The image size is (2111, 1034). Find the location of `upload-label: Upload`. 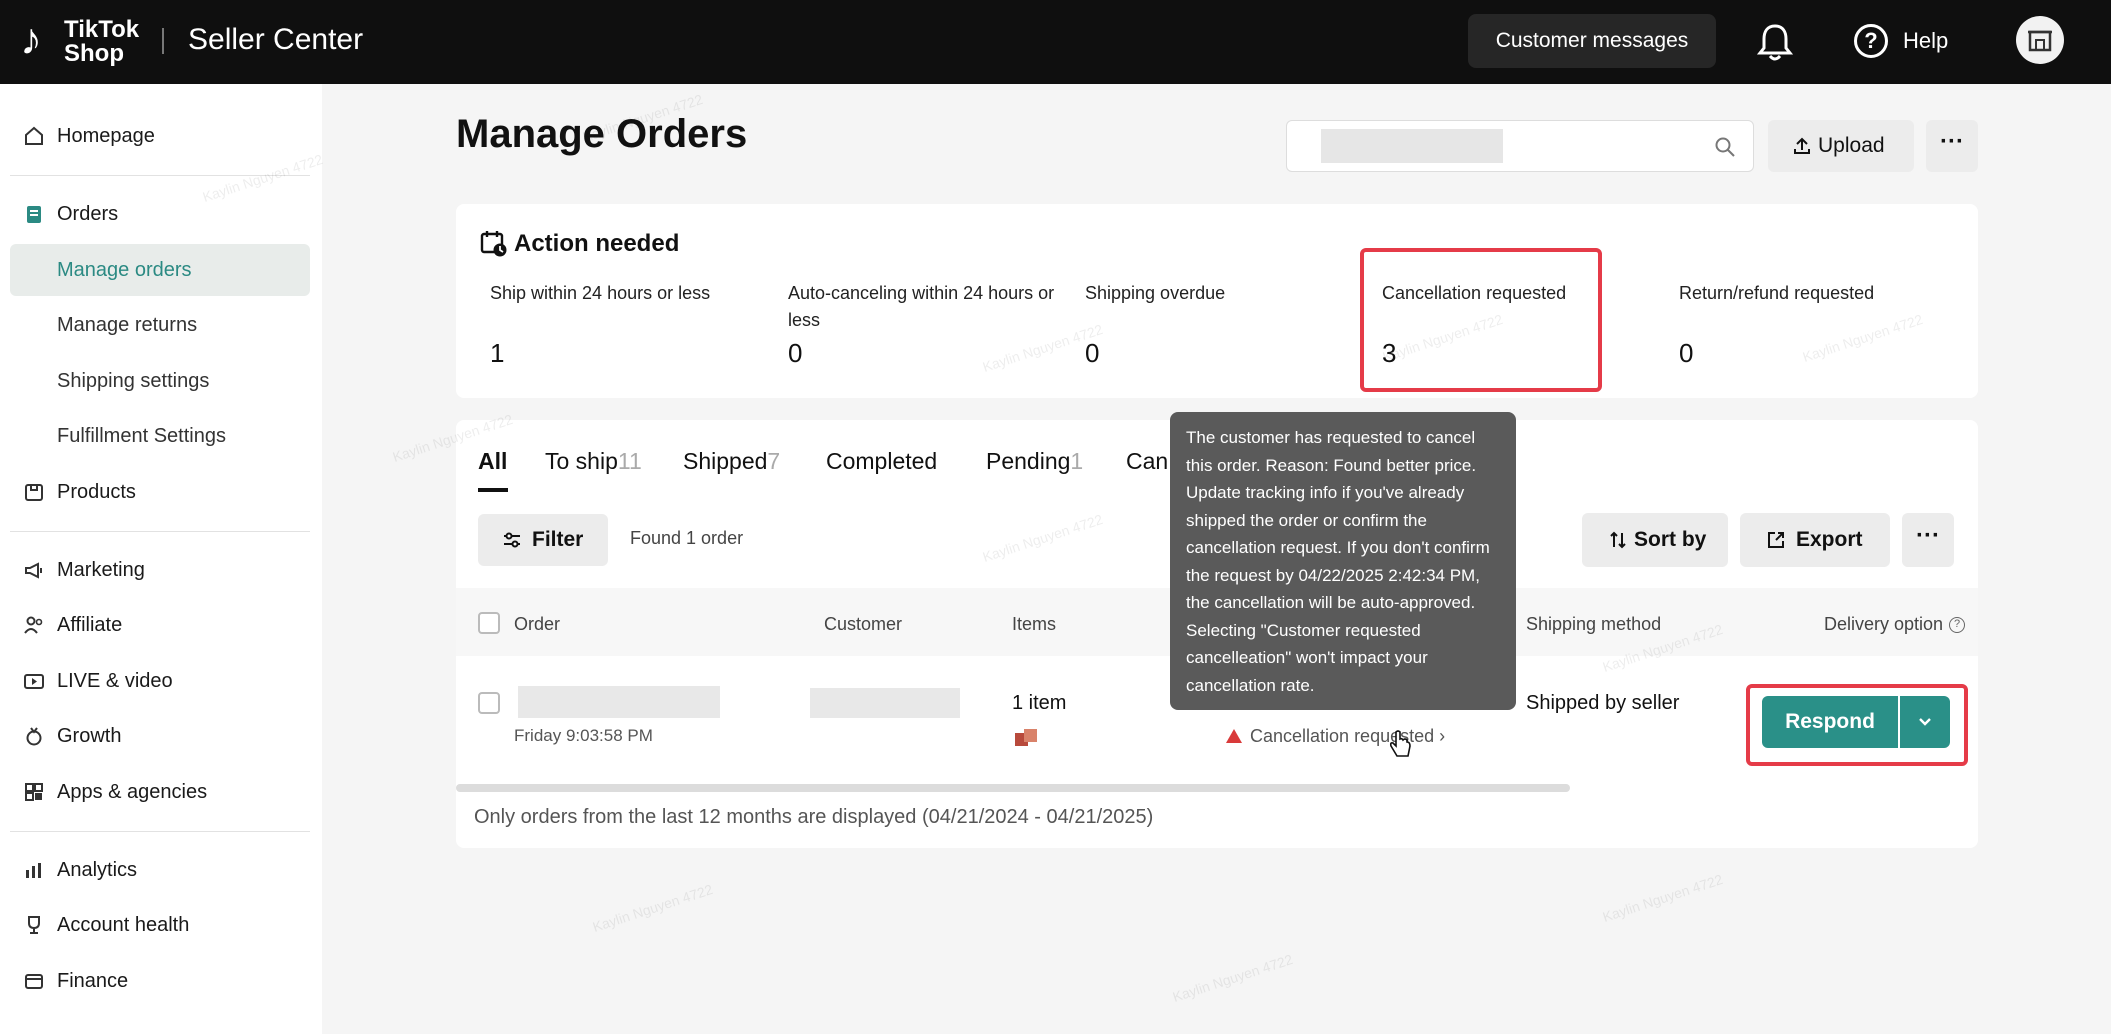

upload-label: Upload is located at coordinates (1851, 145).